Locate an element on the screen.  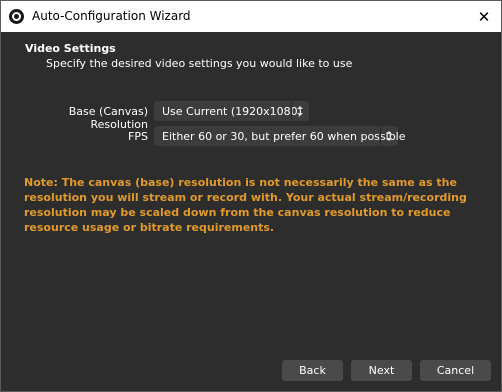
back-button: Back is located at coordinates (312, 370).